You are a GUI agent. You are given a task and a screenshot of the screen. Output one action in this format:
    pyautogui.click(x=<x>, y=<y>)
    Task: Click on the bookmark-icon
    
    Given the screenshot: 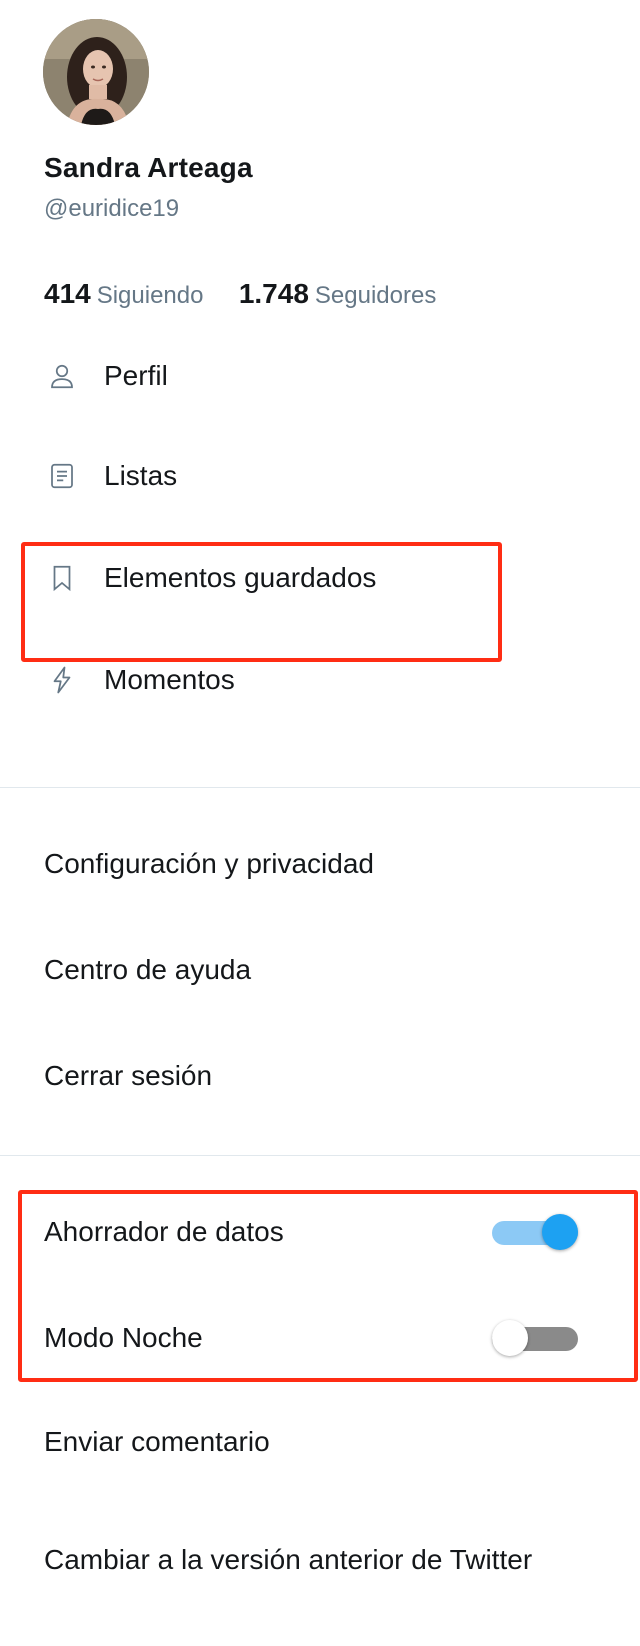 What is the action you would take?
    pyautogui.click(x=62, y=578)
    